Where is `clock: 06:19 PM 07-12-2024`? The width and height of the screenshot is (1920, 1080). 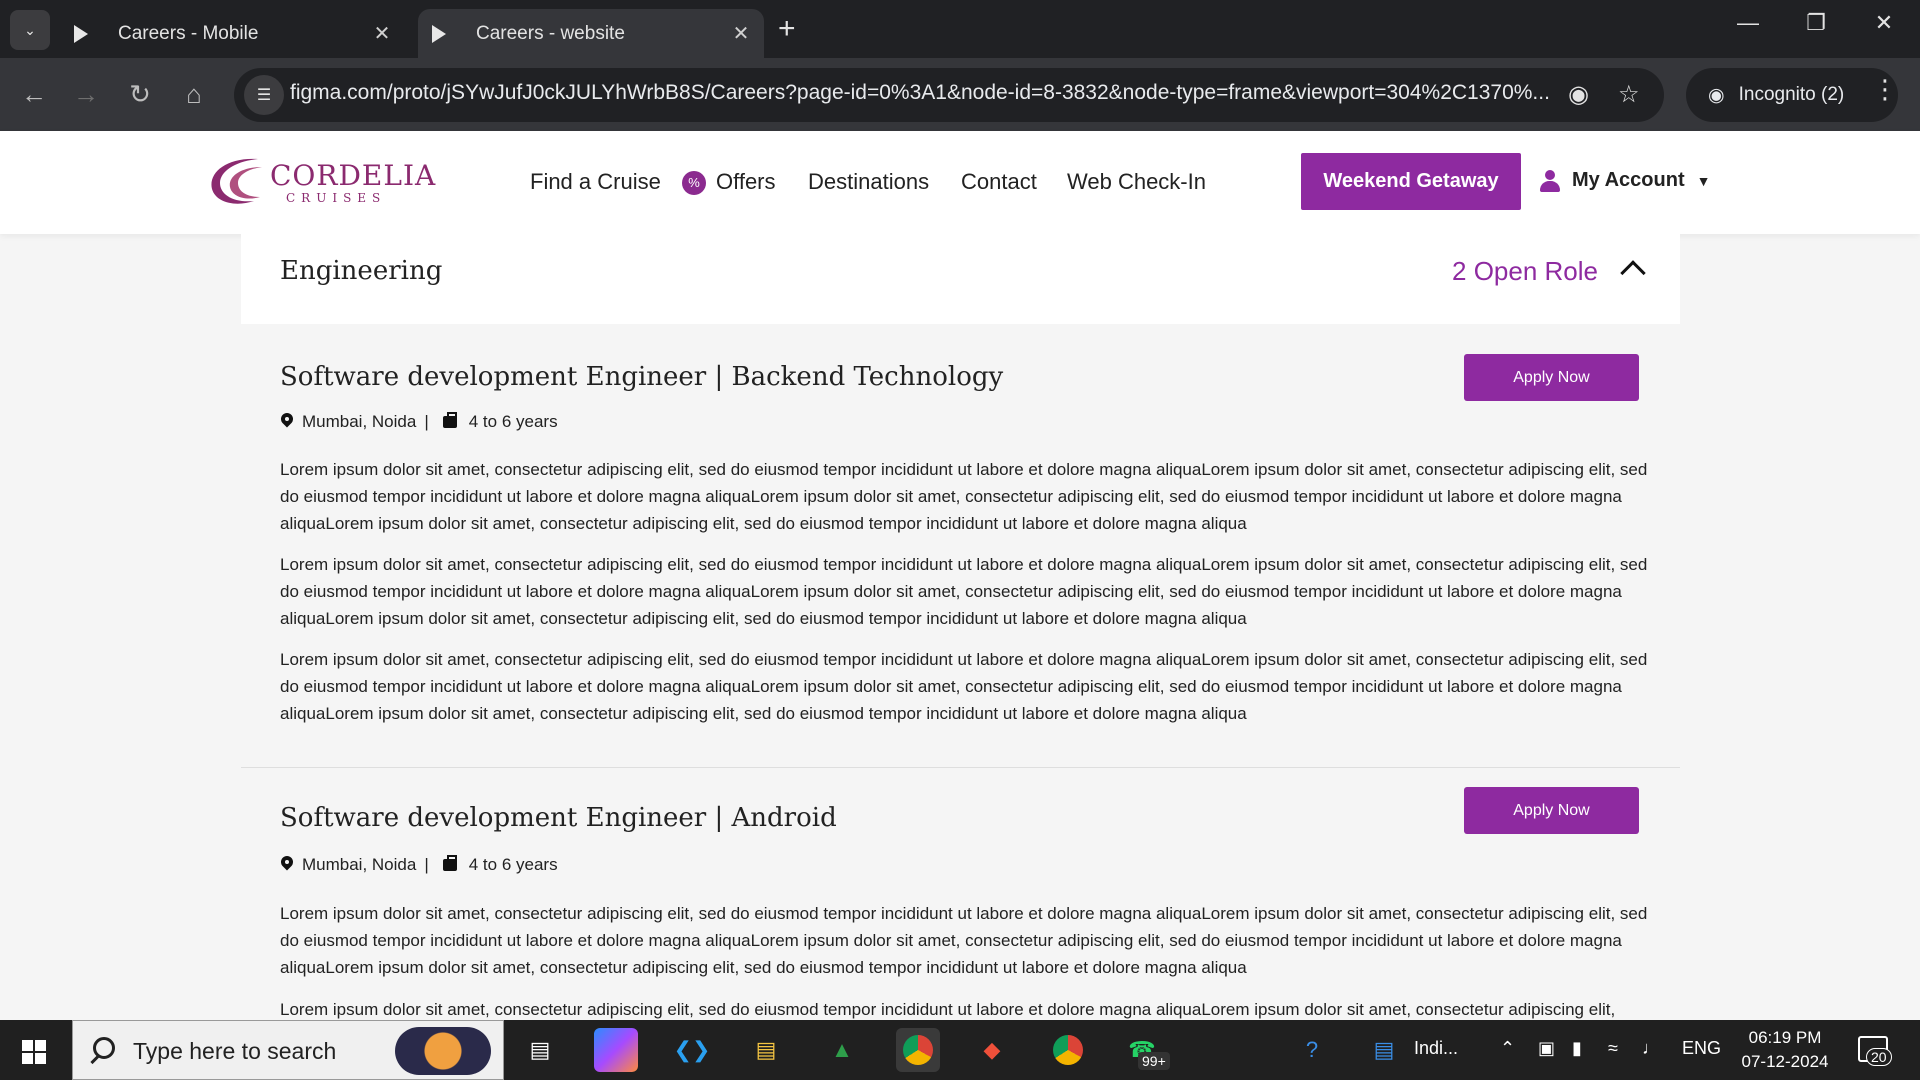 clock: 06:19 PM 07-12-2024 is located at coordinates (1785, 1050).